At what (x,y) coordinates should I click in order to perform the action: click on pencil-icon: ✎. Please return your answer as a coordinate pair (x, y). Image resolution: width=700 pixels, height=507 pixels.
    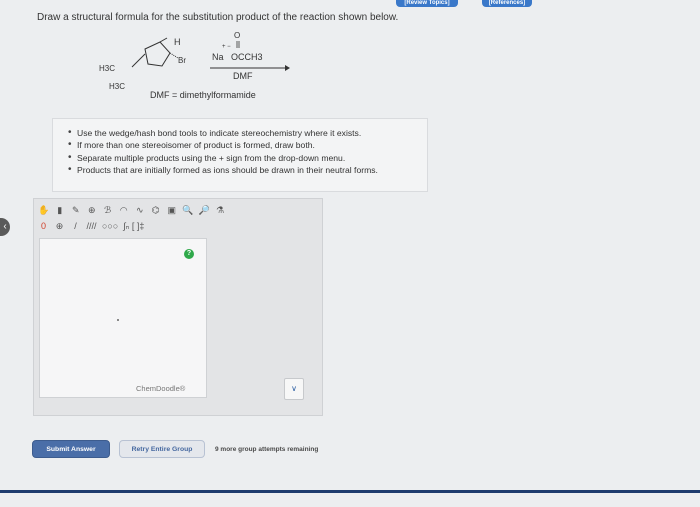
    Looking at the image, I should click on (75, 210).